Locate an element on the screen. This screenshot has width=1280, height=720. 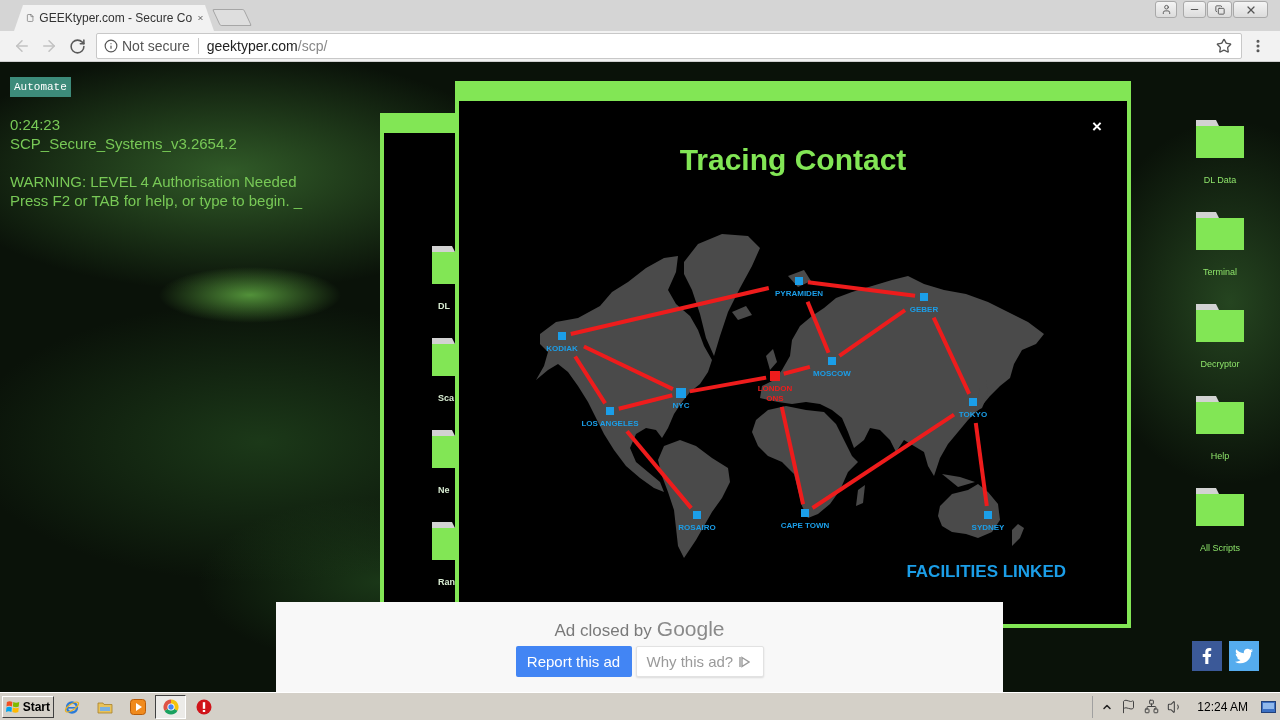
folder-label: Sca is located at coordinates (446, 398).